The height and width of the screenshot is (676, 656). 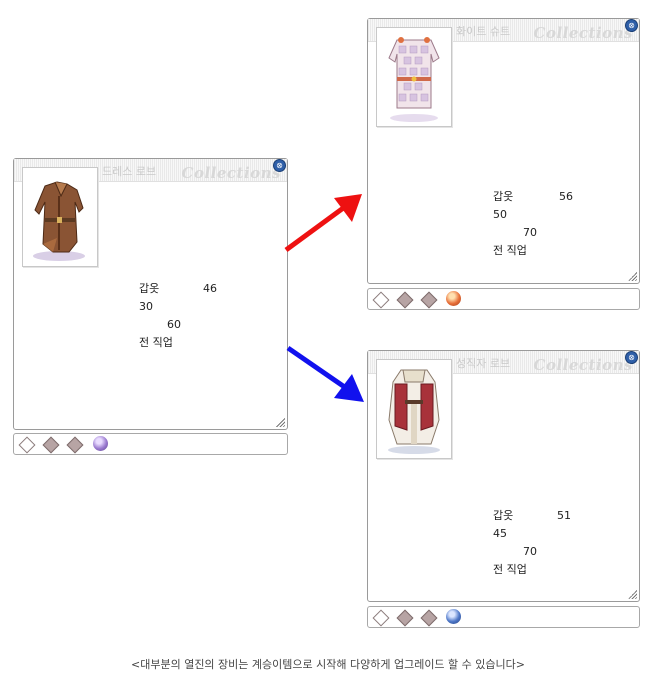 I want to click on window-title: 드레스 로브, so click(x=129, y=171).